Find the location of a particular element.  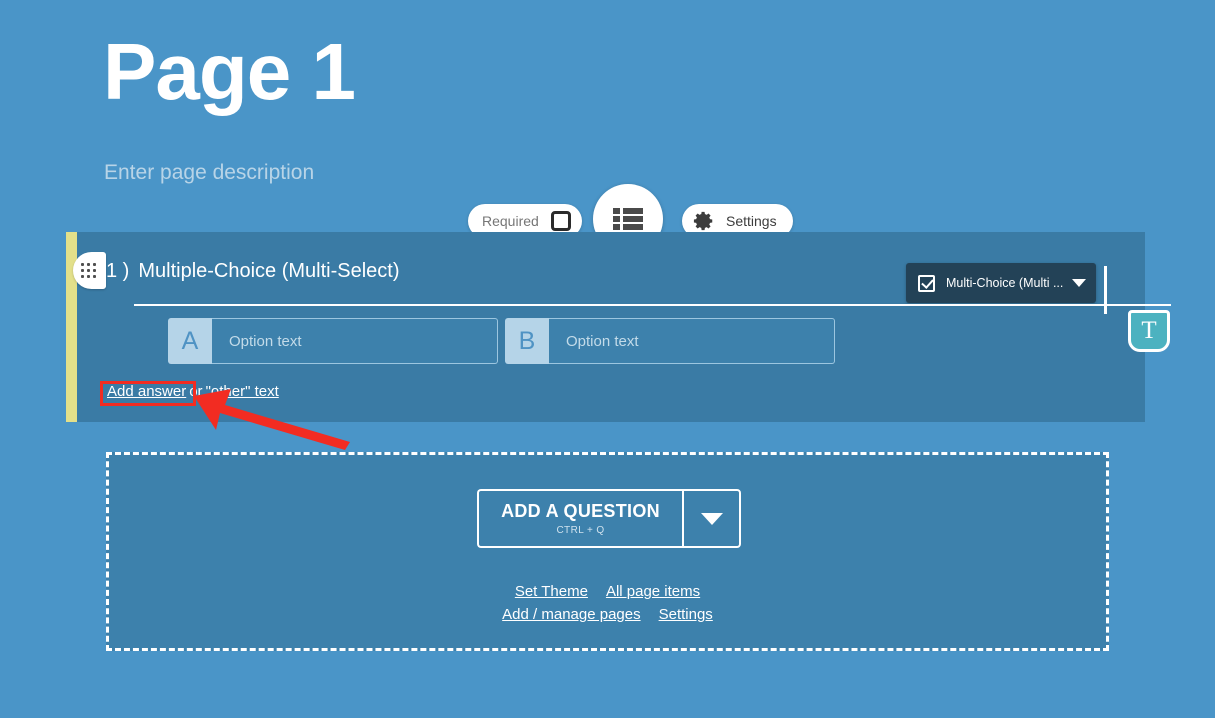

settings-label: Settings is located at coordinates (751, 221).